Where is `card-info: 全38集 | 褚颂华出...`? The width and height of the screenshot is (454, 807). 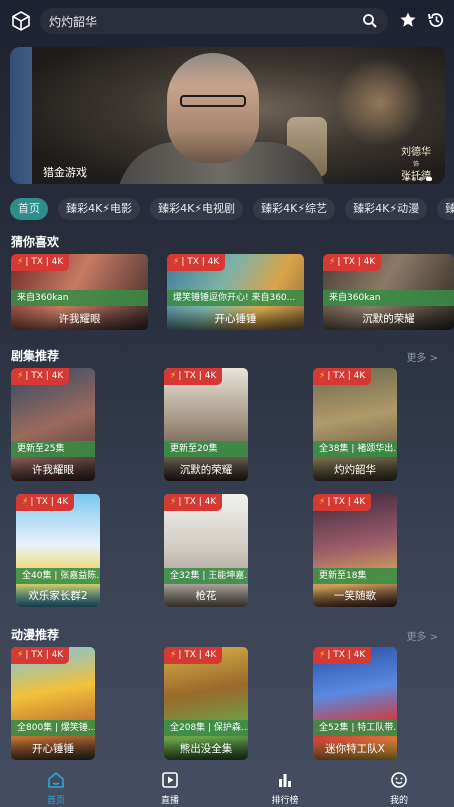 card-info: 全38集 | 褚颂华出... is located at coordinates (355, 449).